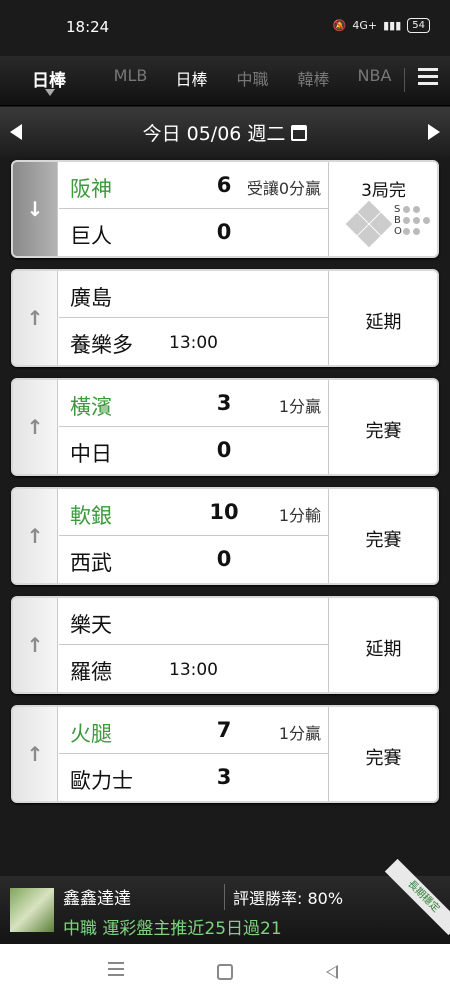  I want to click on date-label: 今日 05/06 週二, so click(214, 134).